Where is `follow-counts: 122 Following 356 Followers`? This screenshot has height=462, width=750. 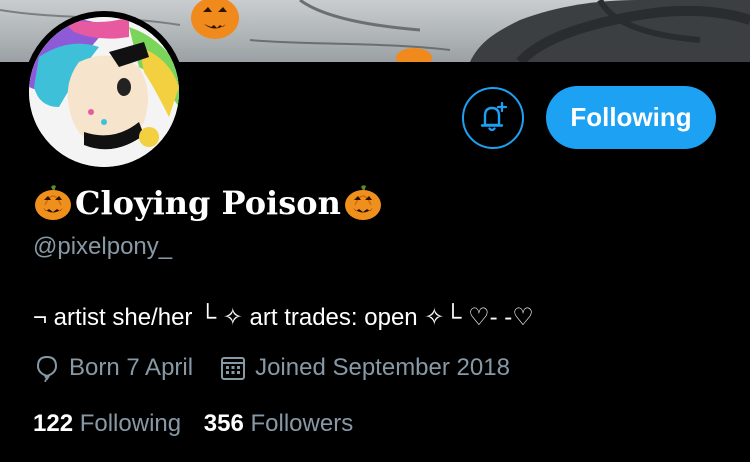 follow-counts: 122 Following 356 Followers is located at coordinates (193, 424).